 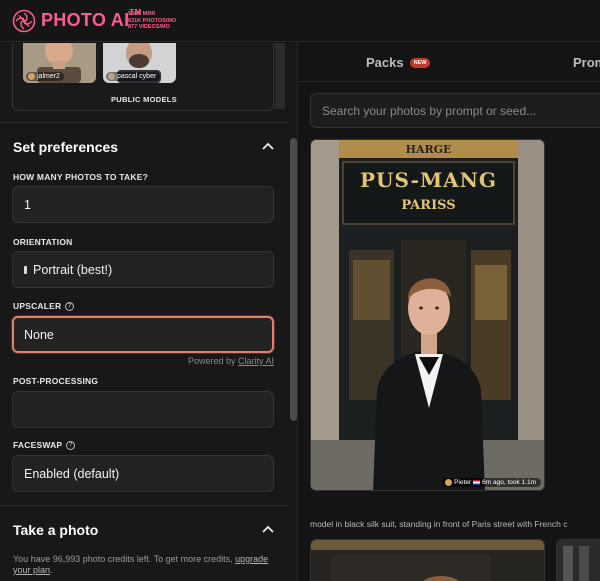 I want to click on photos-count-input: 1, so click(x=143, y=204).